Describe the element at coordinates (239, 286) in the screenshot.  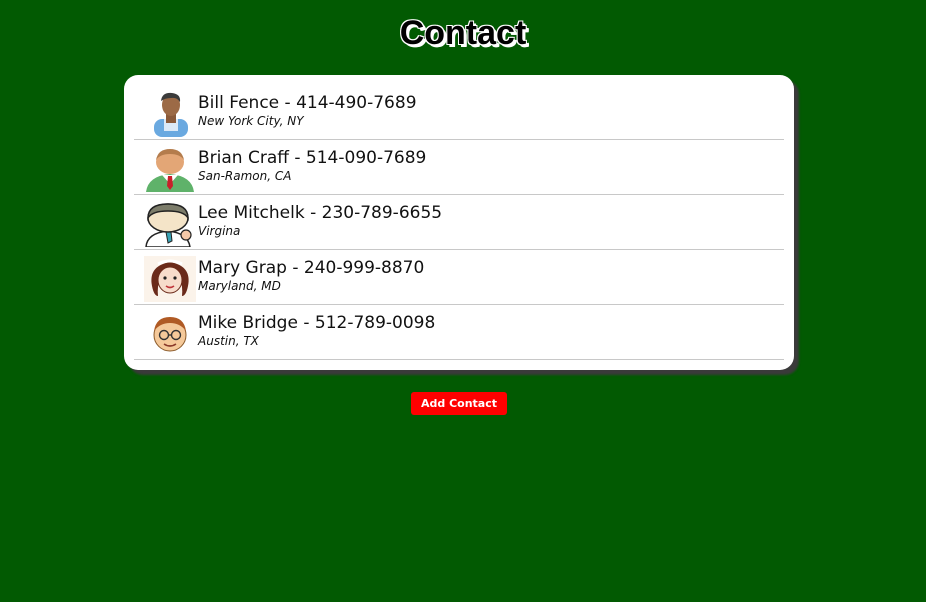
I see `contact-location: Maryland, MD` at that location.